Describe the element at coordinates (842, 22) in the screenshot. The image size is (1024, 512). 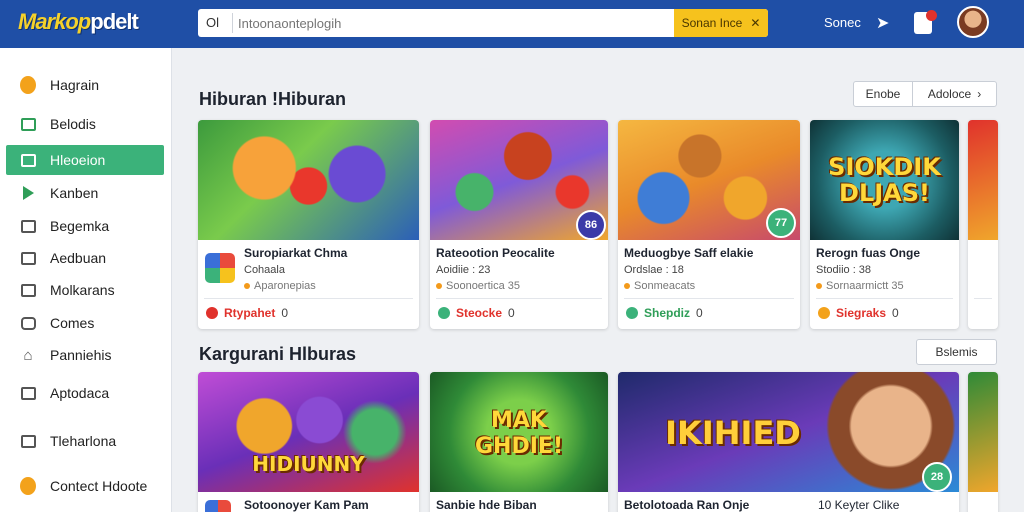
I see `header-link: Sonec` at that location.